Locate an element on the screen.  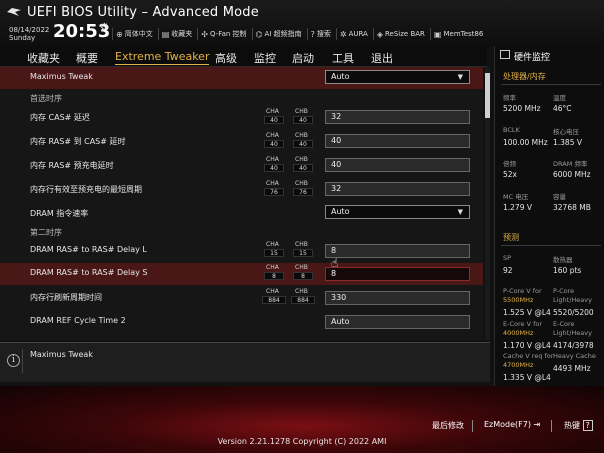
ratio-value: 52x is located at coordinates (510, 174).